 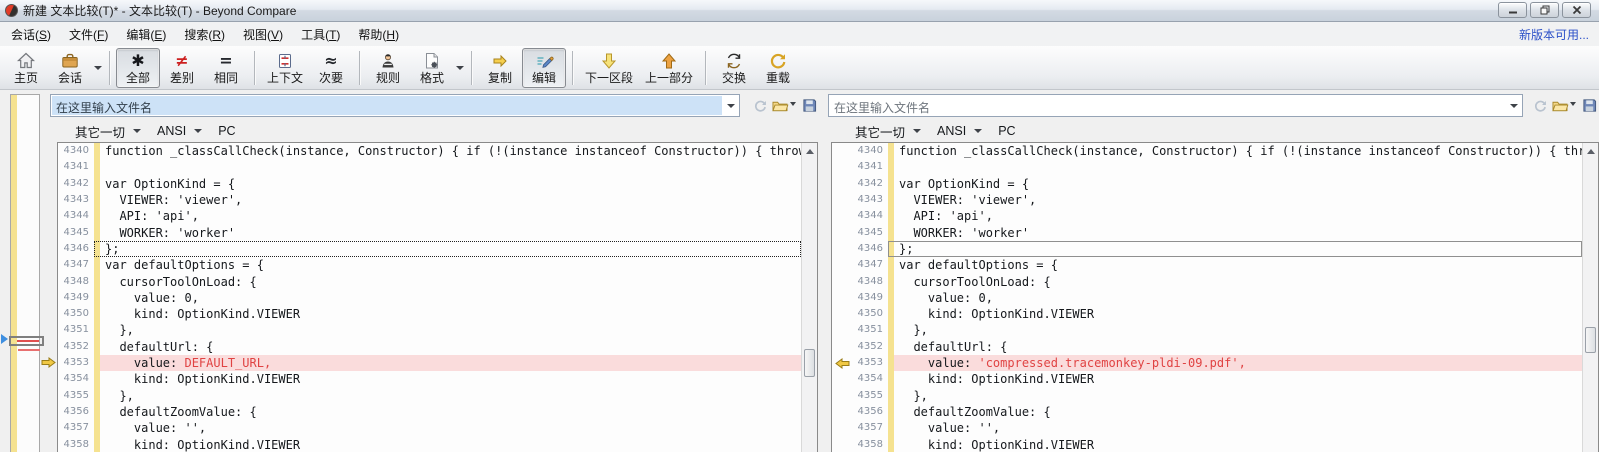 I want to click on toolbar-button-edit: 编辑, so click(x=544, y=67).